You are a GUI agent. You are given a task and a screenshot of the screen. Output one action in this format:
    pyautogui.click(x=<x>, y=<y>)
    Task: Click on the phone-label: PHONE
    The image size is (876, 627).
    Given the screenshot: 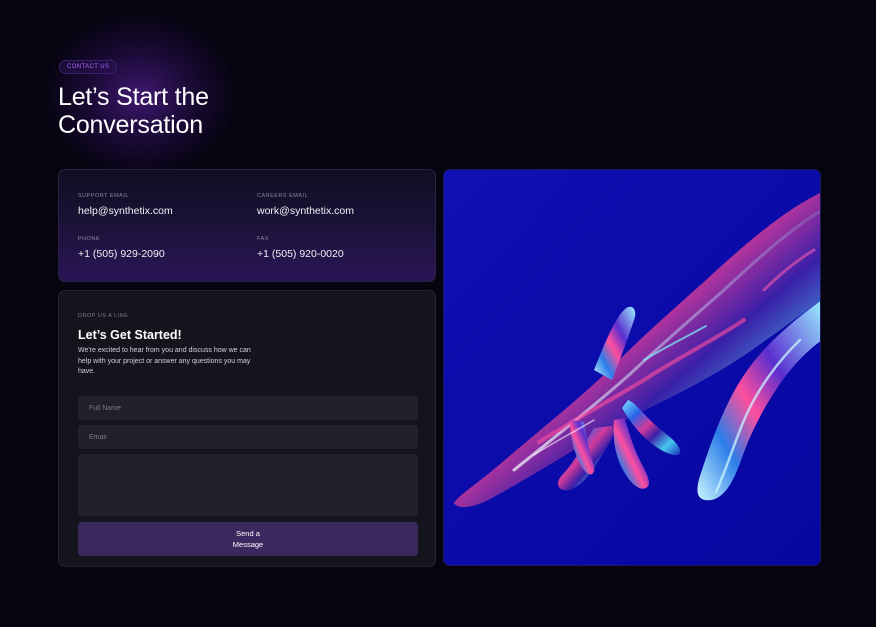 What is the action you would take?
    pyautogui.click(x=89, y=239)
    